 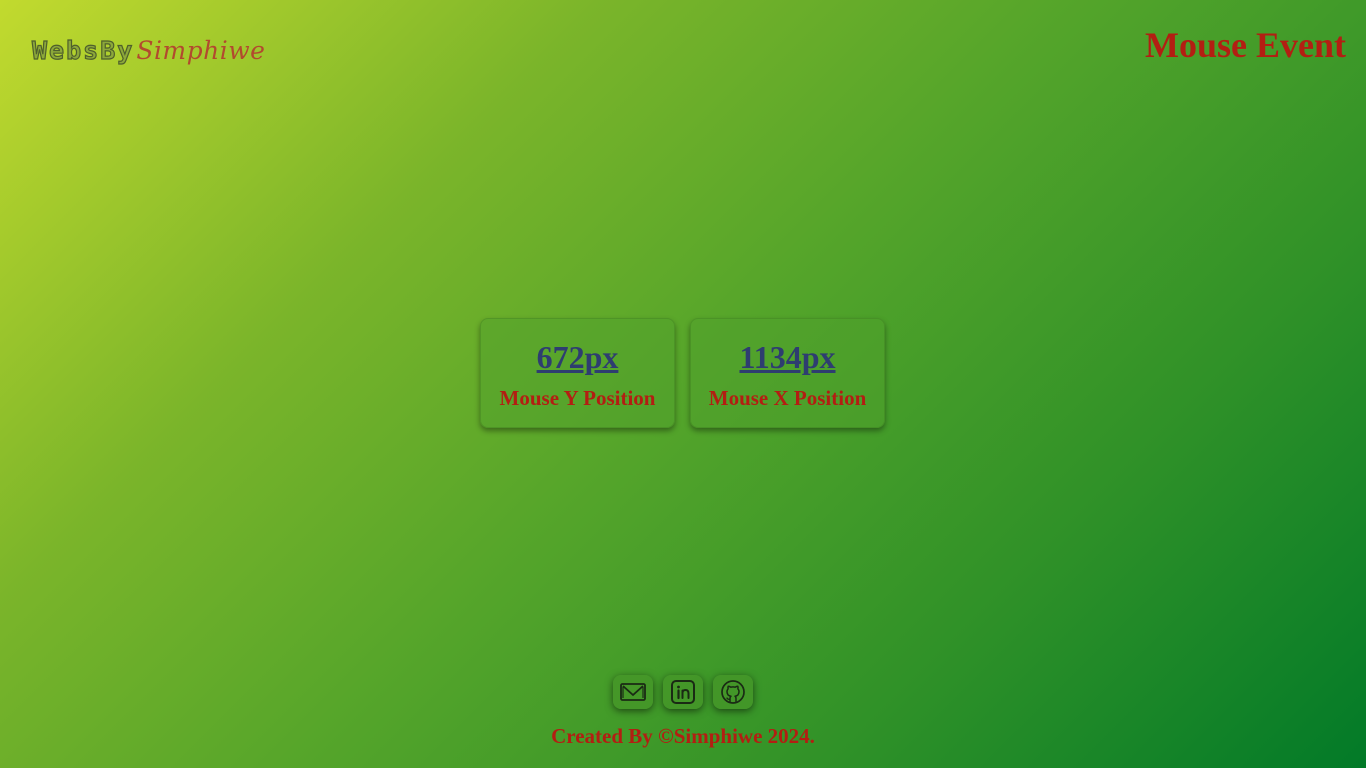 I want to click on email-link, so click(x=633, y=692).